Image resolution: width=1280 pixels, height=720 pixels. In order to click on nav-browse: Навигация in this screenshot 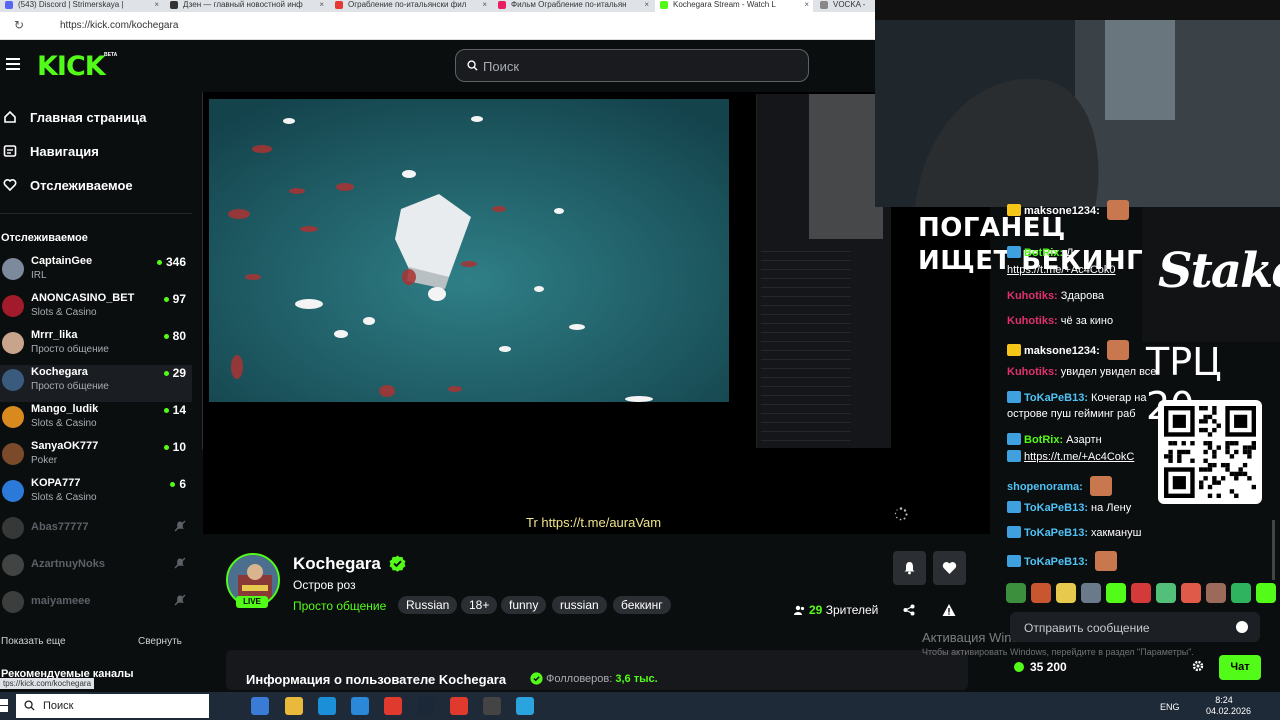, I will do `click(100, 152)`.